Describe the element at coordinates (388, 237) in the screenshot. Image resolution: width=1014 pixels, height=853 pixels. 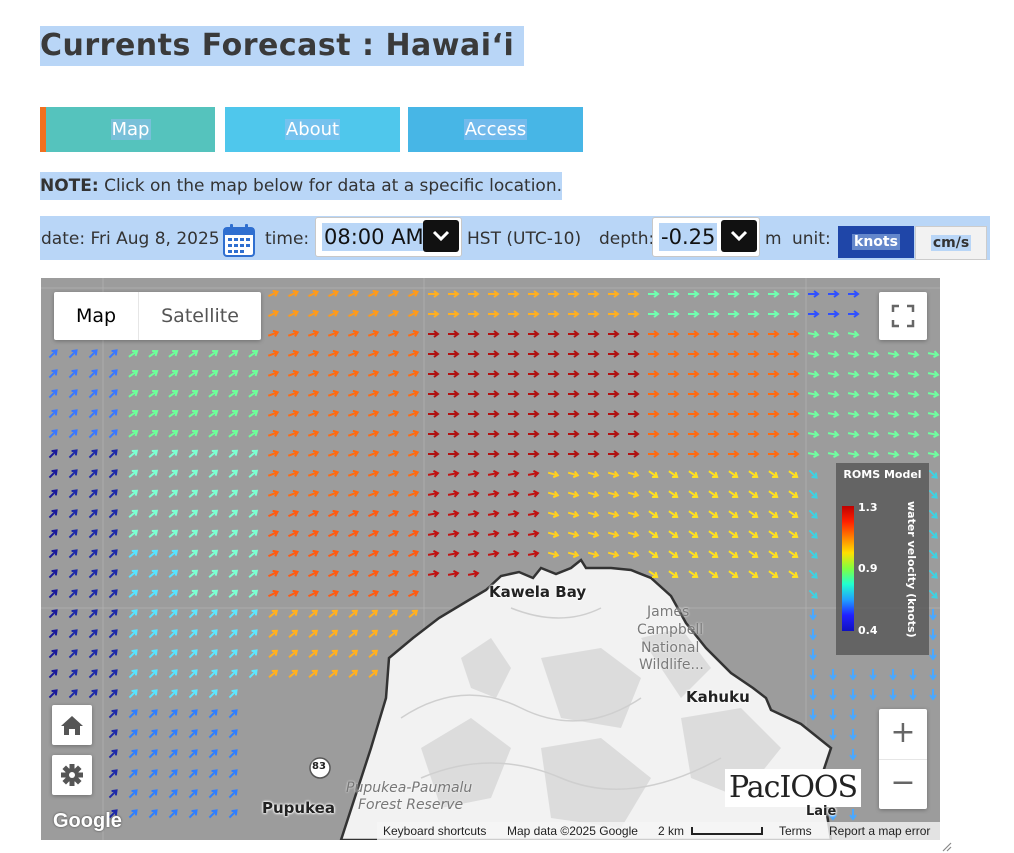
I see `time-select: 08:00 AM` at that location.